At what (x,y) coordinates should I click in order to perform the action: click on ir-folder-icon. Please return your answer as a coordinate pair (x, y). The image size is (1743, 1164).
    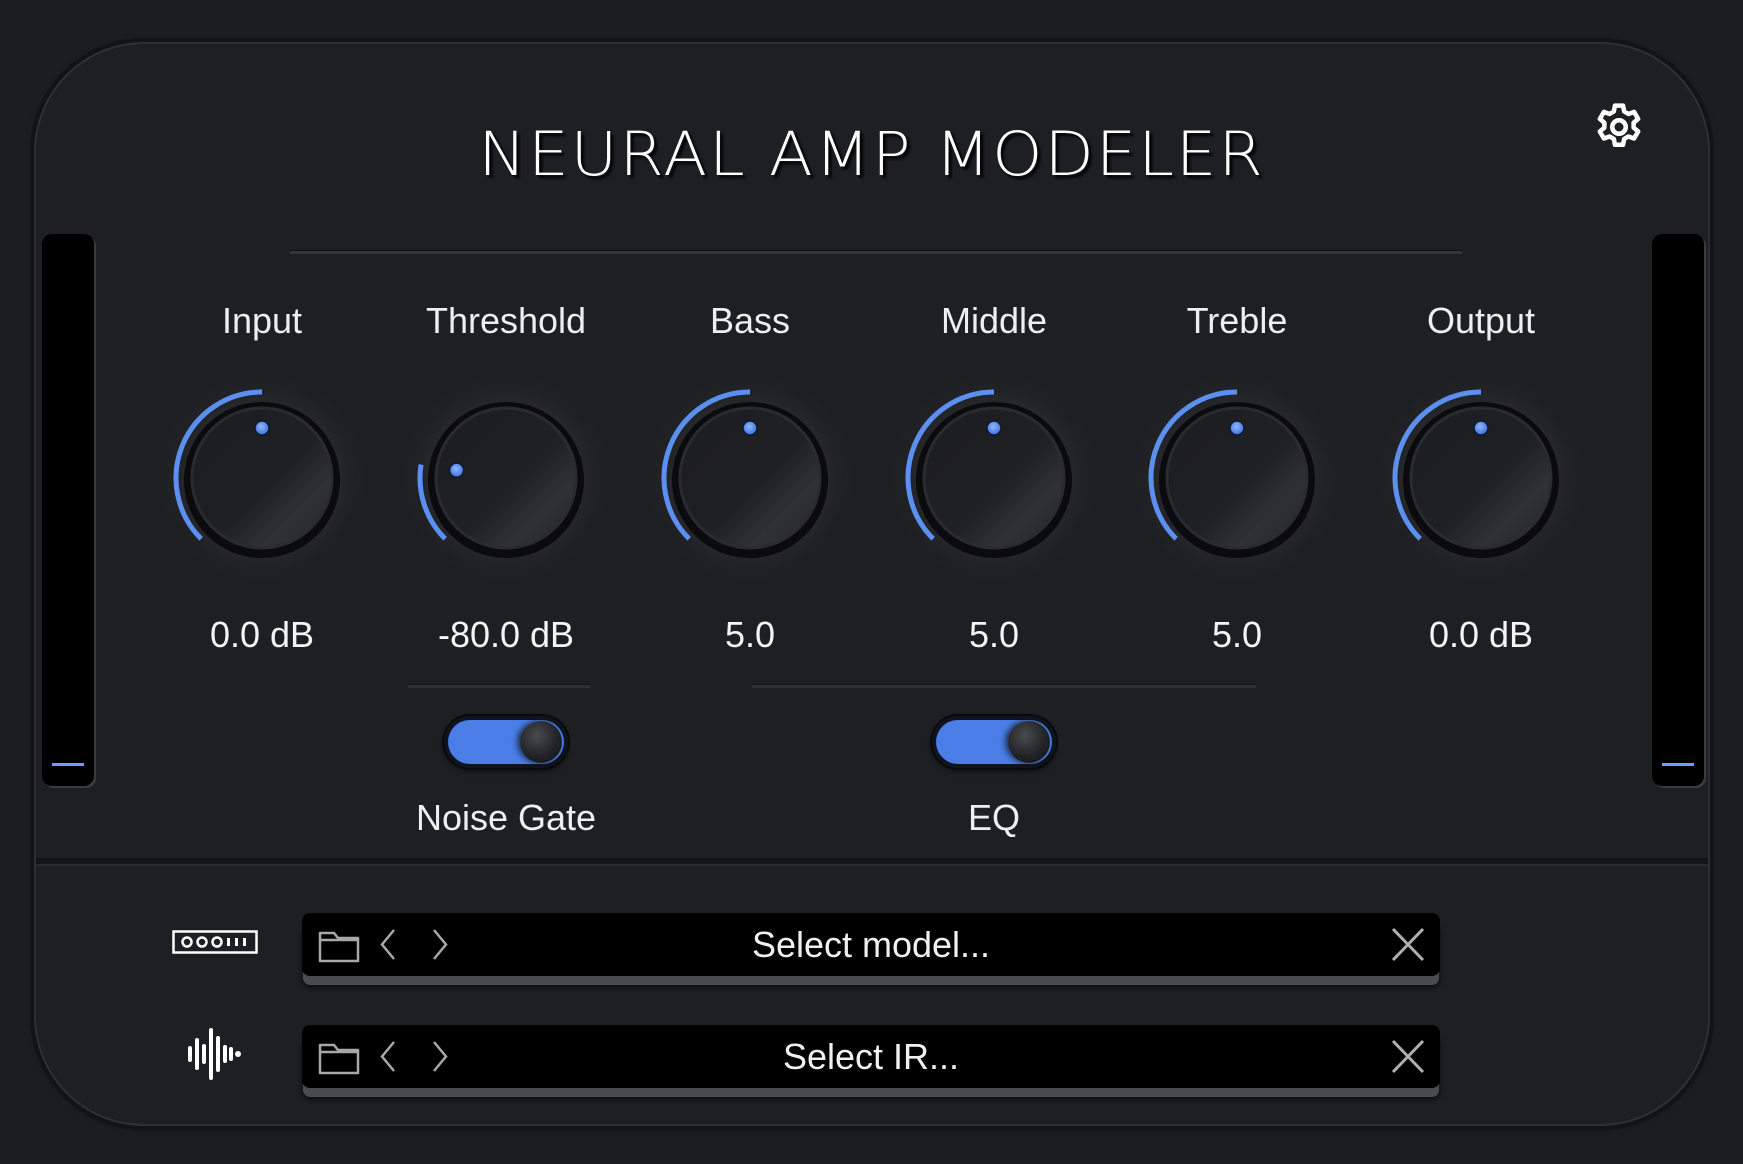
    Looking at the image, I should click on (339, 1056).